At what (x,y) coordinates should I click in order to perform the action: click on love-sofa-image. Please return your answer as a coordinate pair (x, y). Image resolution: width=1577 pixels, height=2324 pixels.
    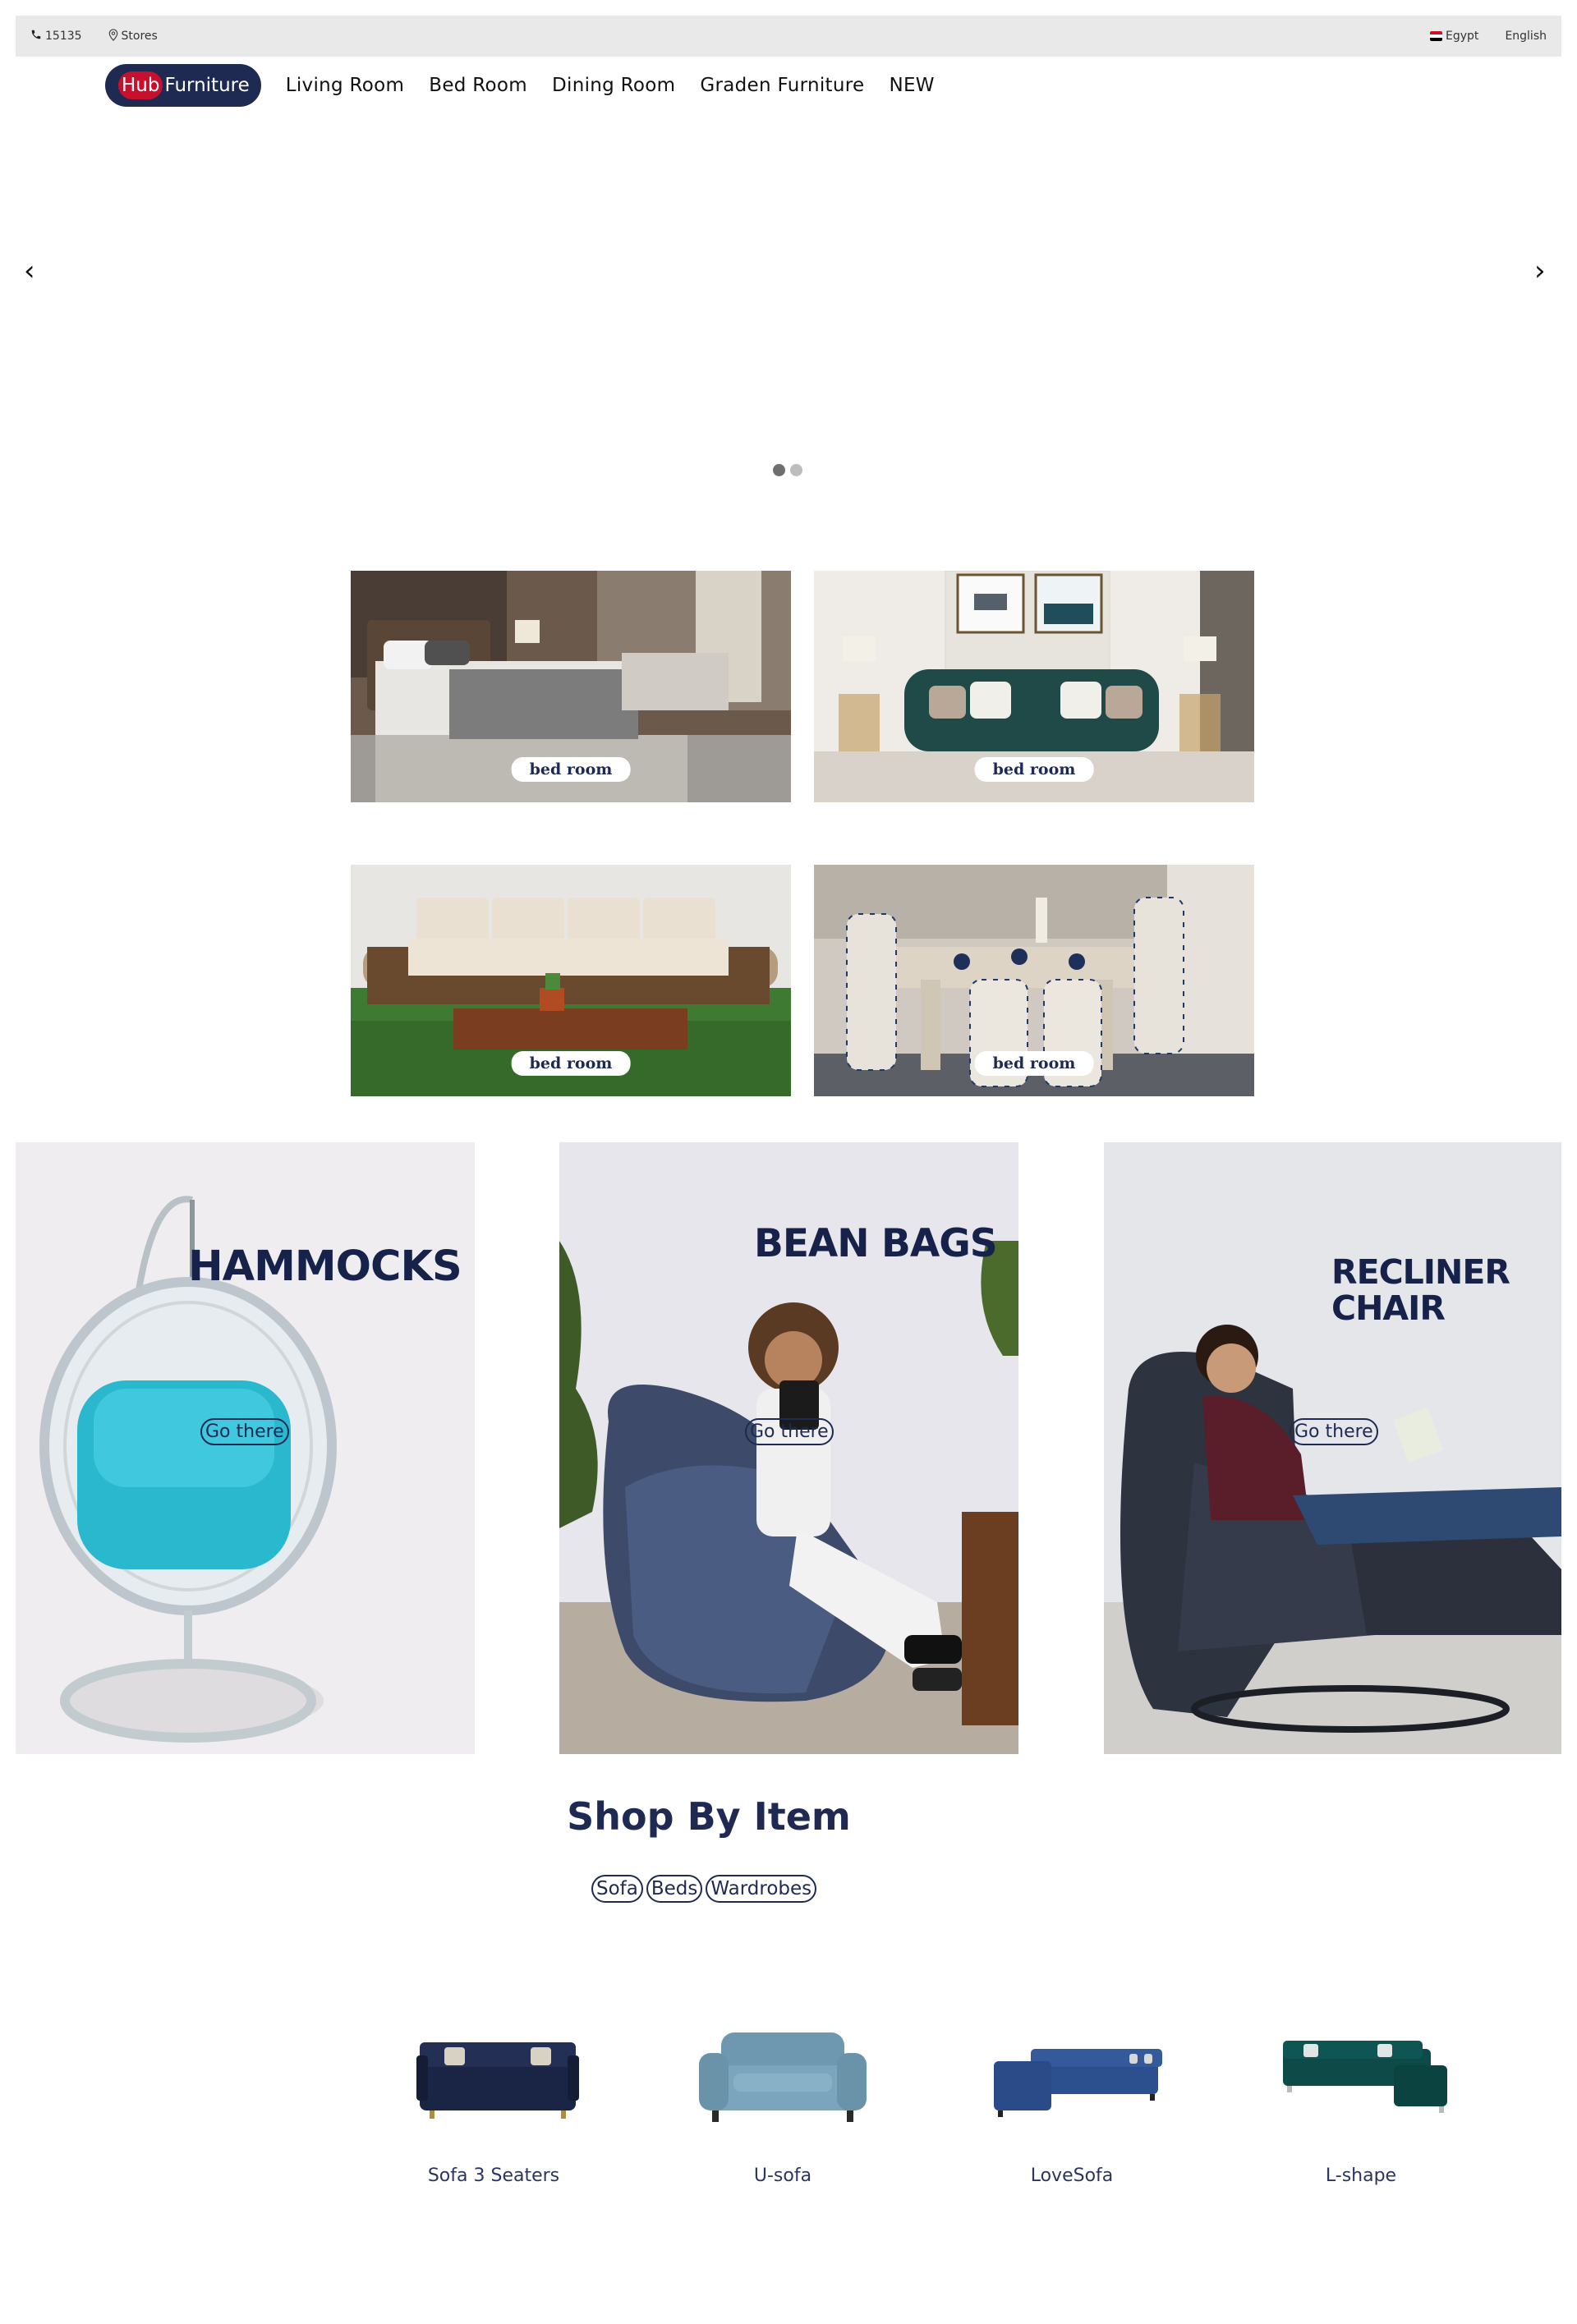
    Looking at the image, I should click on (1078, 2083).